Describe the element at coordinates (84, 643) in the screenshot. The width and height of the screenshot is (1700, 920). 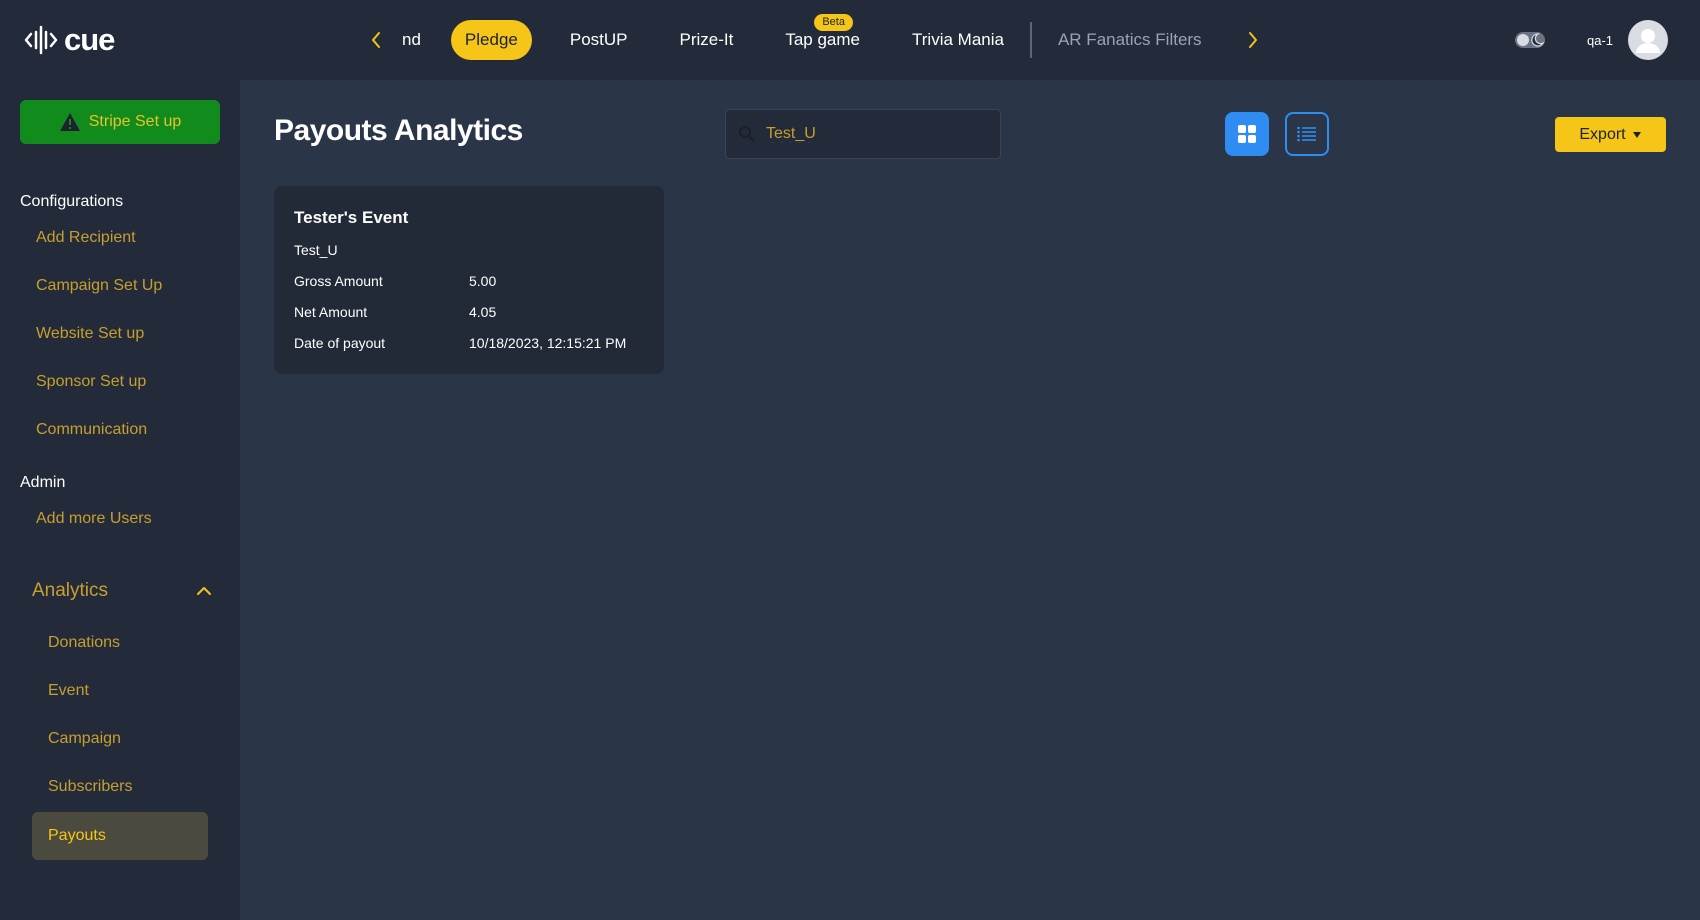
I see `sidebar-item-donations: Donations` at that location.